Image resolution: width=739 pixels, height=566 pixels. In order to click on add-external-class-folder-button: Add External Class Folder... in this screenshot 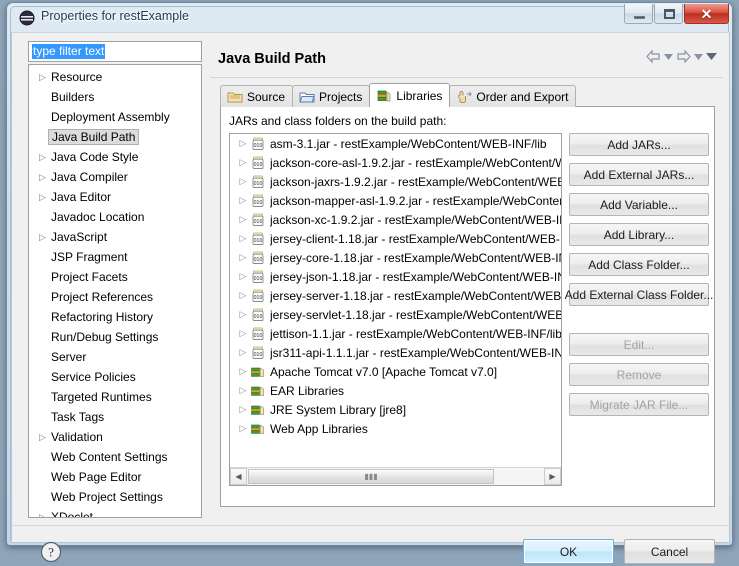, I will do `click(639, 294)`.